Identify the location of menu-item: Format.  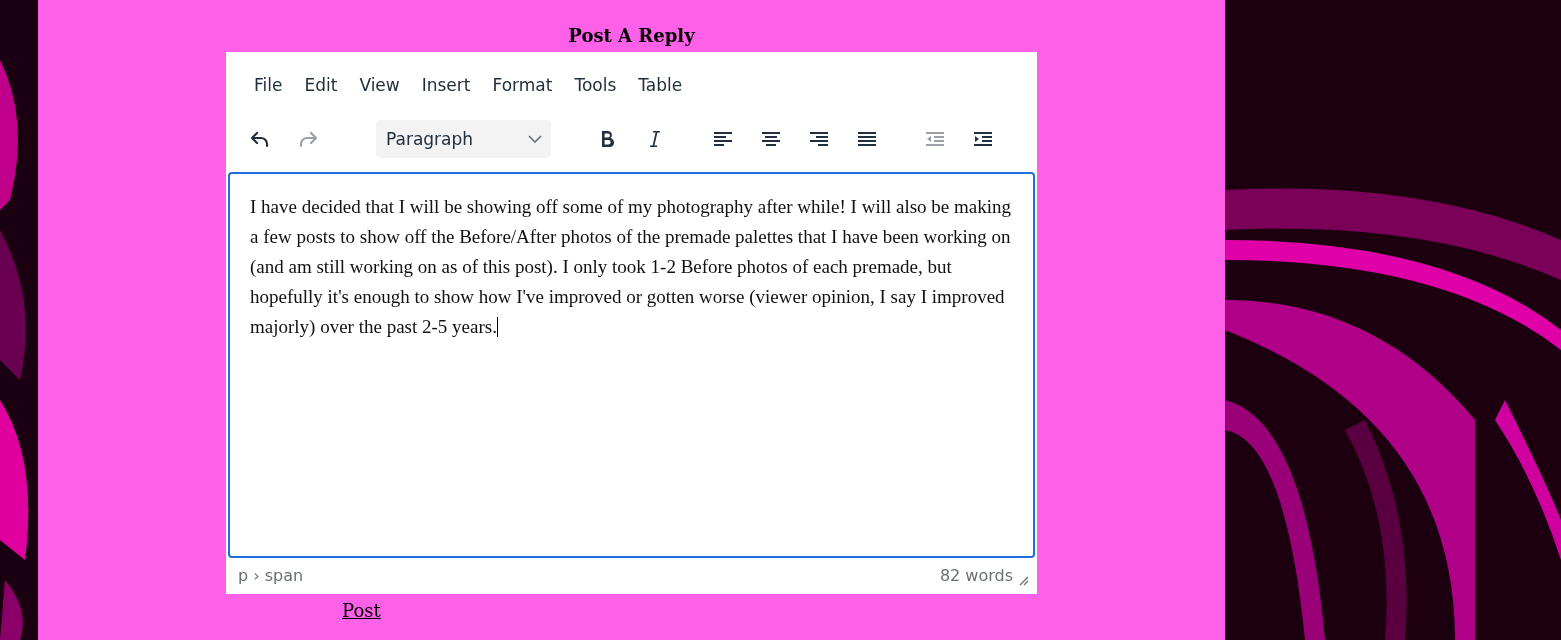
(522, 85).